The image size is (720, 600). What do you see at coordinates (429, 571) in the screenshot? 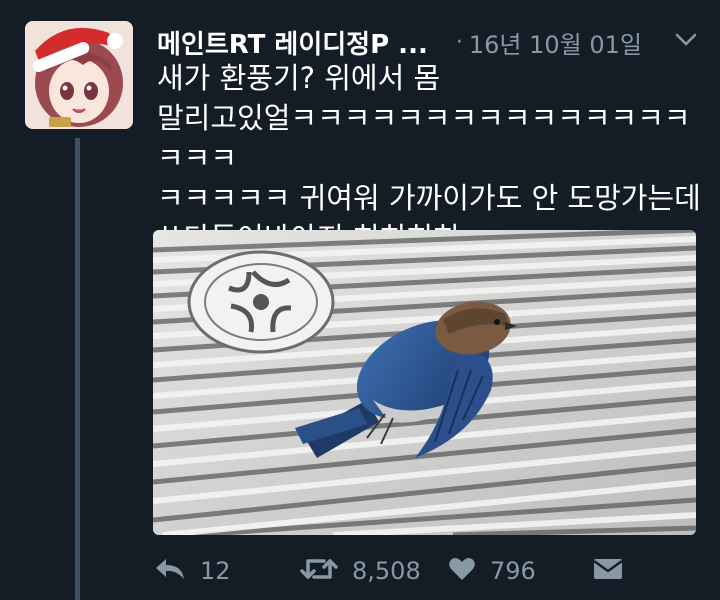
I see `action-bar: 12 8,508 796` at bounding box center [429, 571].